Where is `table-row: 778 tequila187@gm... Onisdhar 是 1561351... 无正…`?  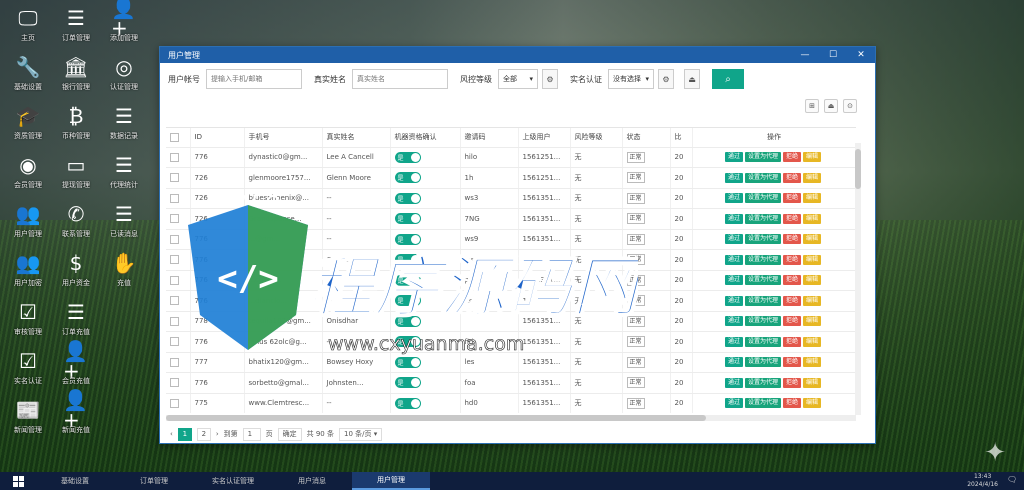 table-row: 778 tequila187@gm... Onisdhar 是 1561351... 无正… is located at coordinates (511, 321).